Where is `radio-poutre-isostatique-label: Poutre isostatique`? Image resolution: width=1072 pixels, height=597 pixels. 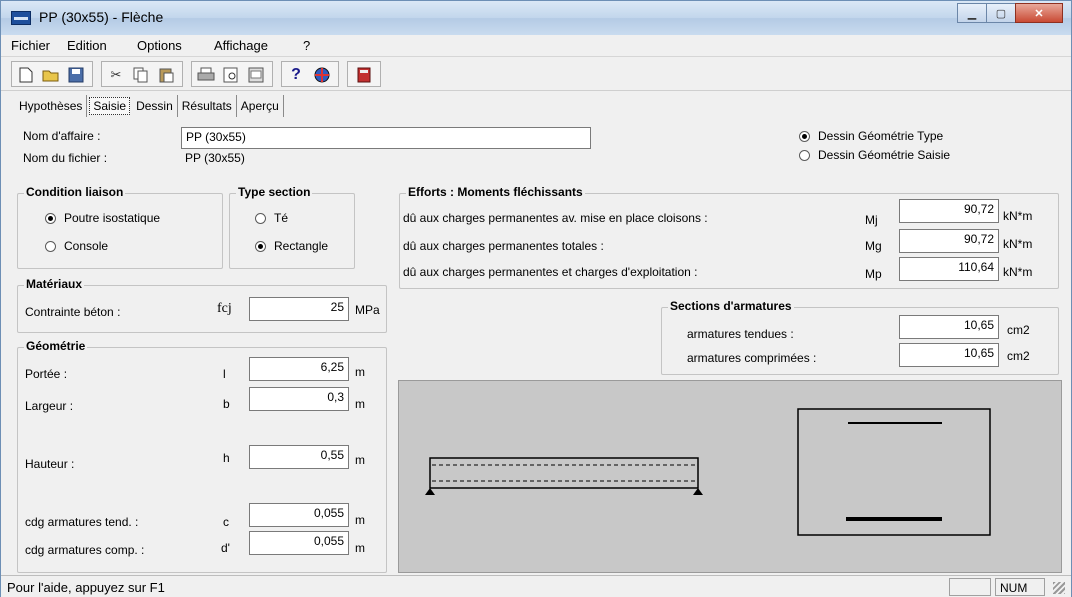 radio-poutre-isostatique-label: Poutre isostatique is located at coordinates (112, 218).